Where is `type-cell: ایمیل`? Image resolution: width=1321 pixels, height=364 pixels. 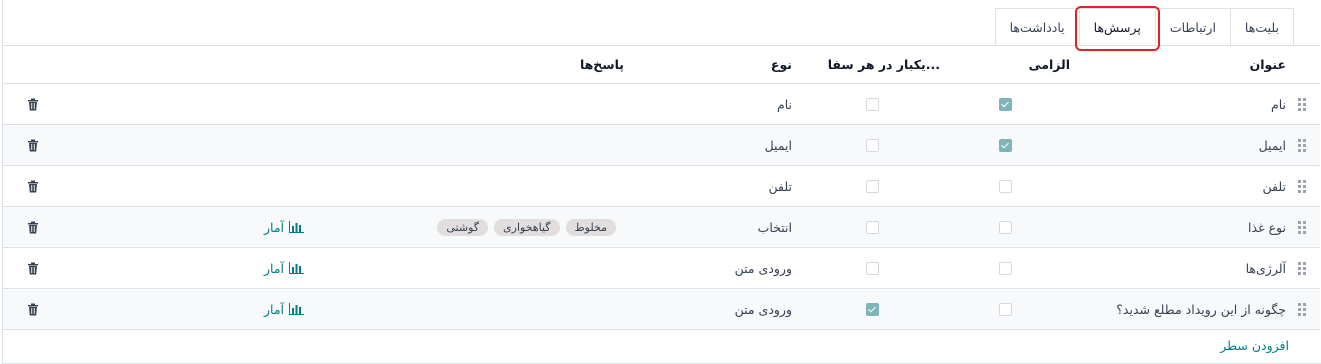 type-cell: ایمیل is located at coordinates (714, 145).